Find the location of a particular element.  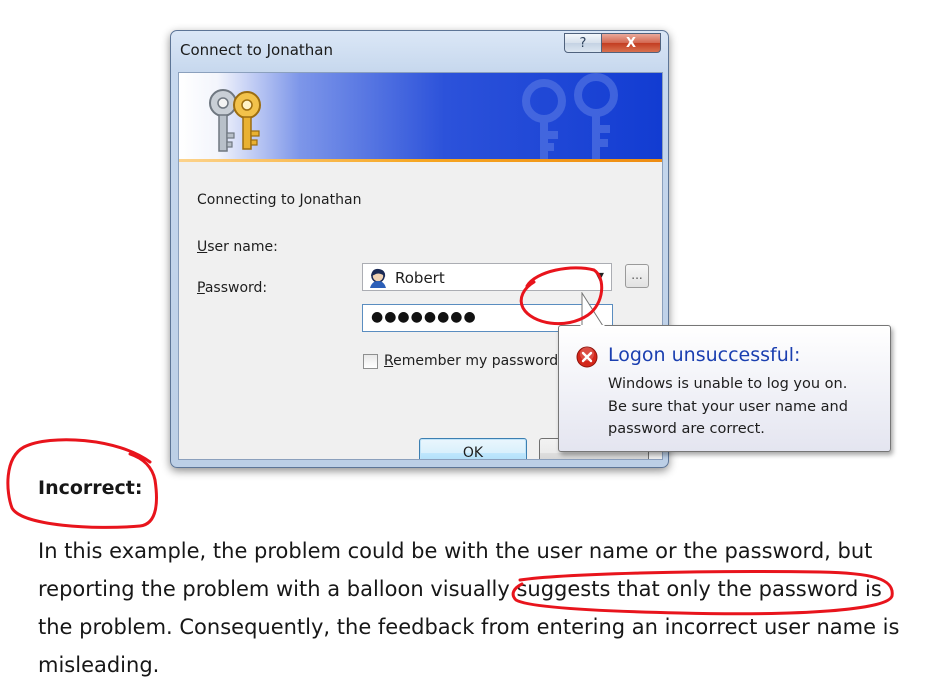

dropdown-arrow-icon: ▼ is located at coordinates (600, 276).